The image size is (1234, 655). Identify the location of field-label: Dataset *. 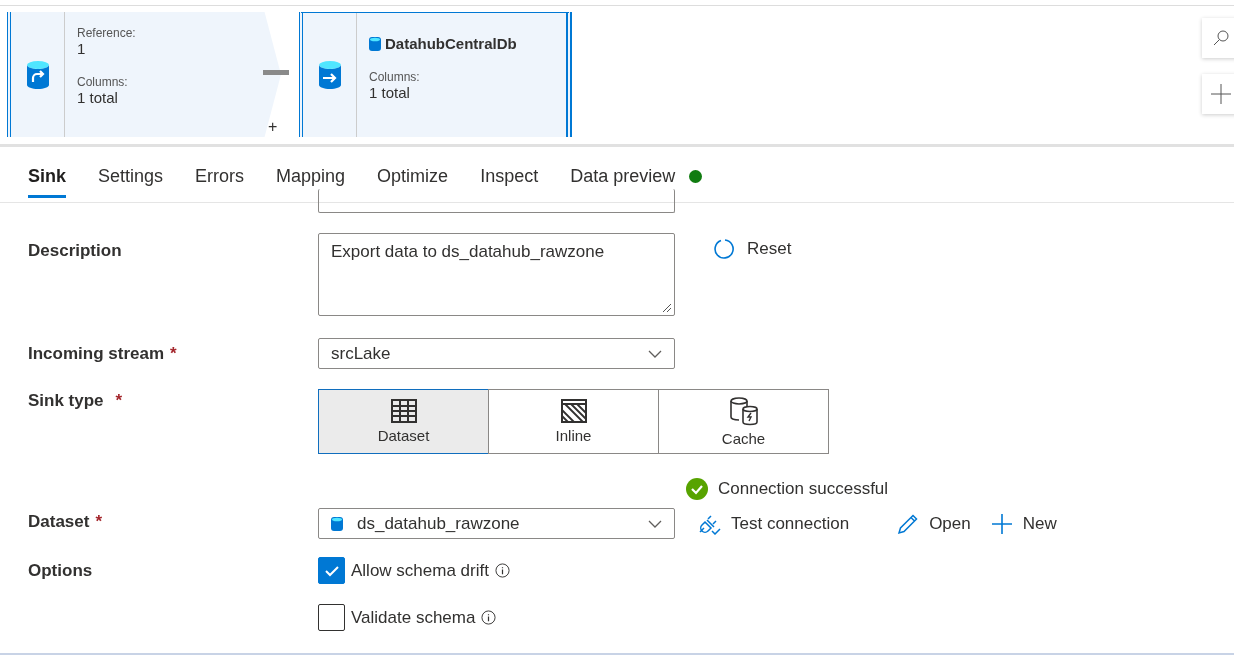
(66, 522).